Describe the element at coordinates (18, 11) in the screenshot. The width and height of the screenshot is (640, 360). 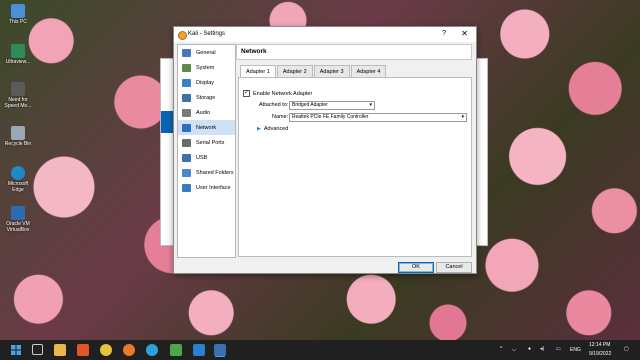
I see `this-pc-icon` at that location.